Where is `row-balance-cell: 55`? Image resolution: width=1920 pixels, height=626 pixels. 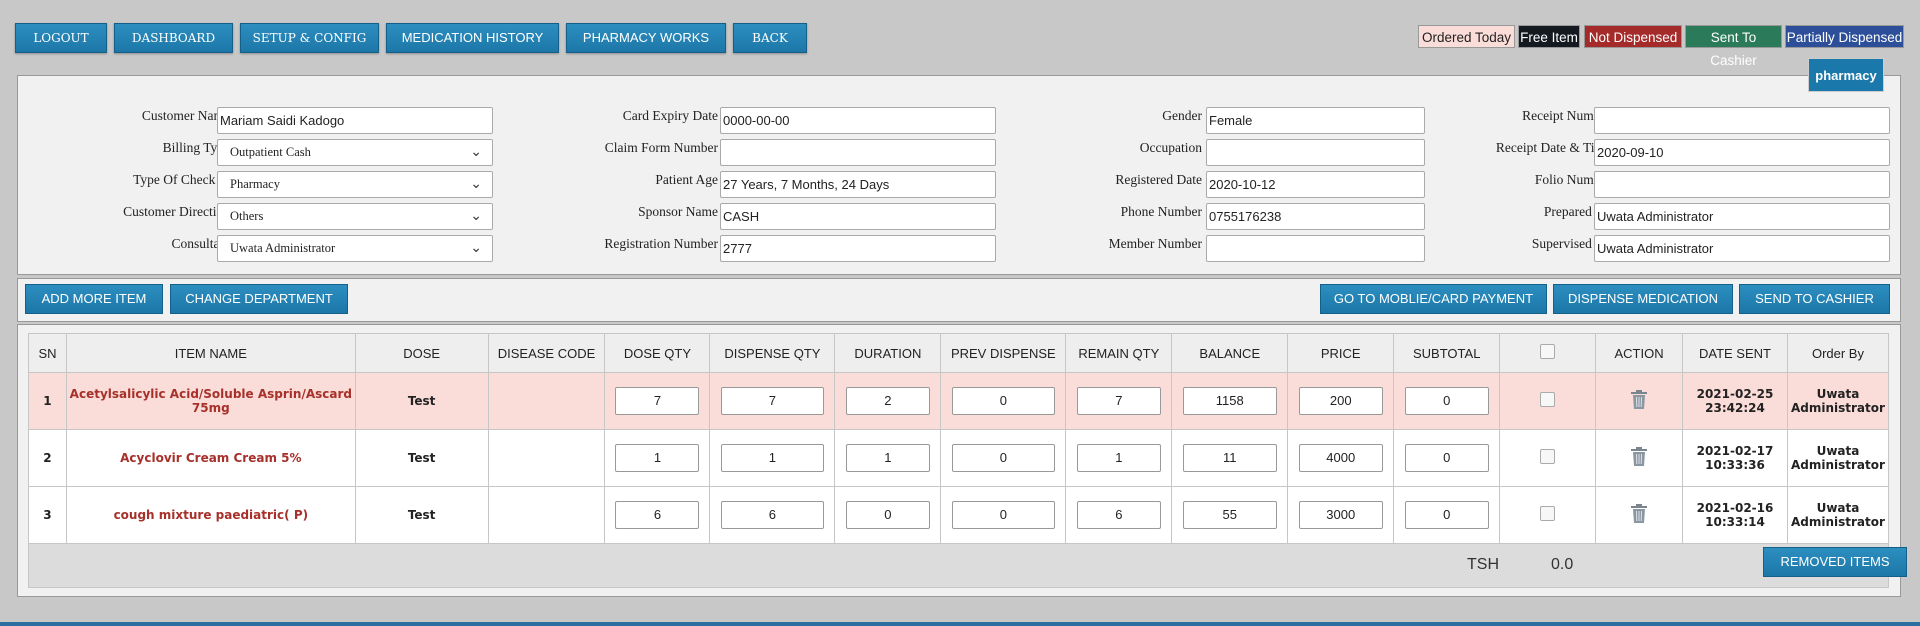
row-balance-cell: 55 is located at coordinates (1230, 515).